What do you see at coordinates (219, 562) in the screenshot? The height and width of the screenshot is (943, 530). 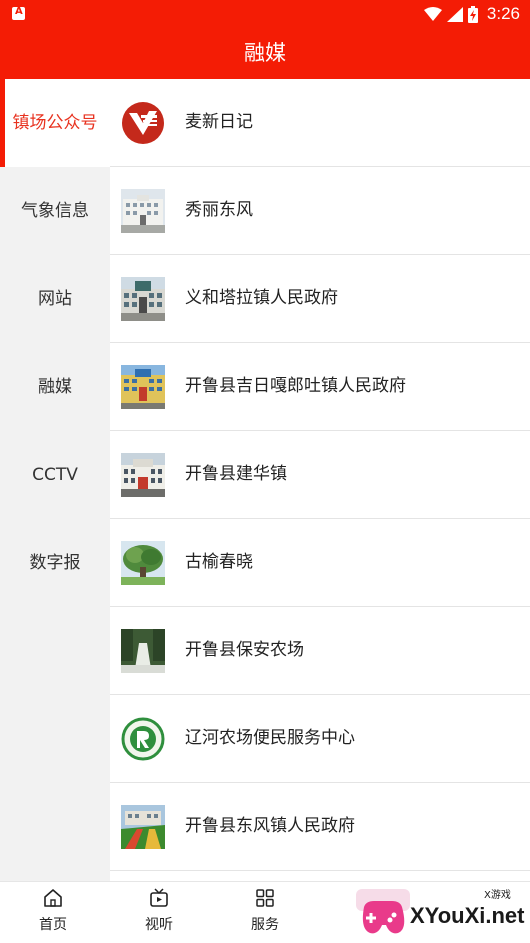 I see `list-item-label: 古榆春晓` at bounding box center [219, 562].